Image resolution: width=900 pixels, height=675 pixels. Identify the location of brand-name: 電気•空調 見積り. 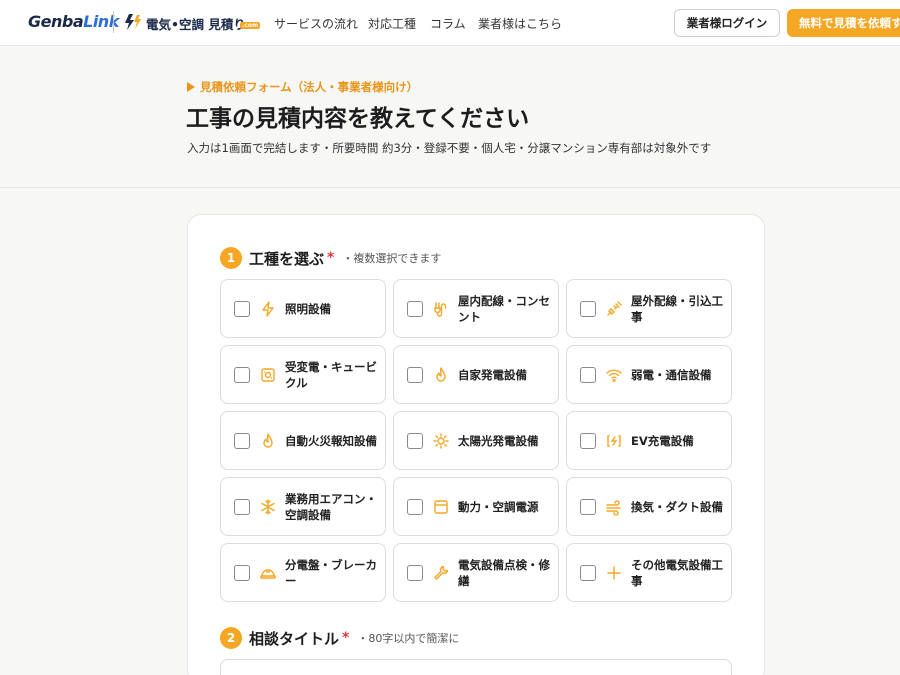
(196, 23).